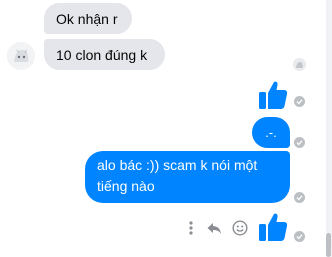  I want to click on message-text: Ok nhận r, so click(87, 18).